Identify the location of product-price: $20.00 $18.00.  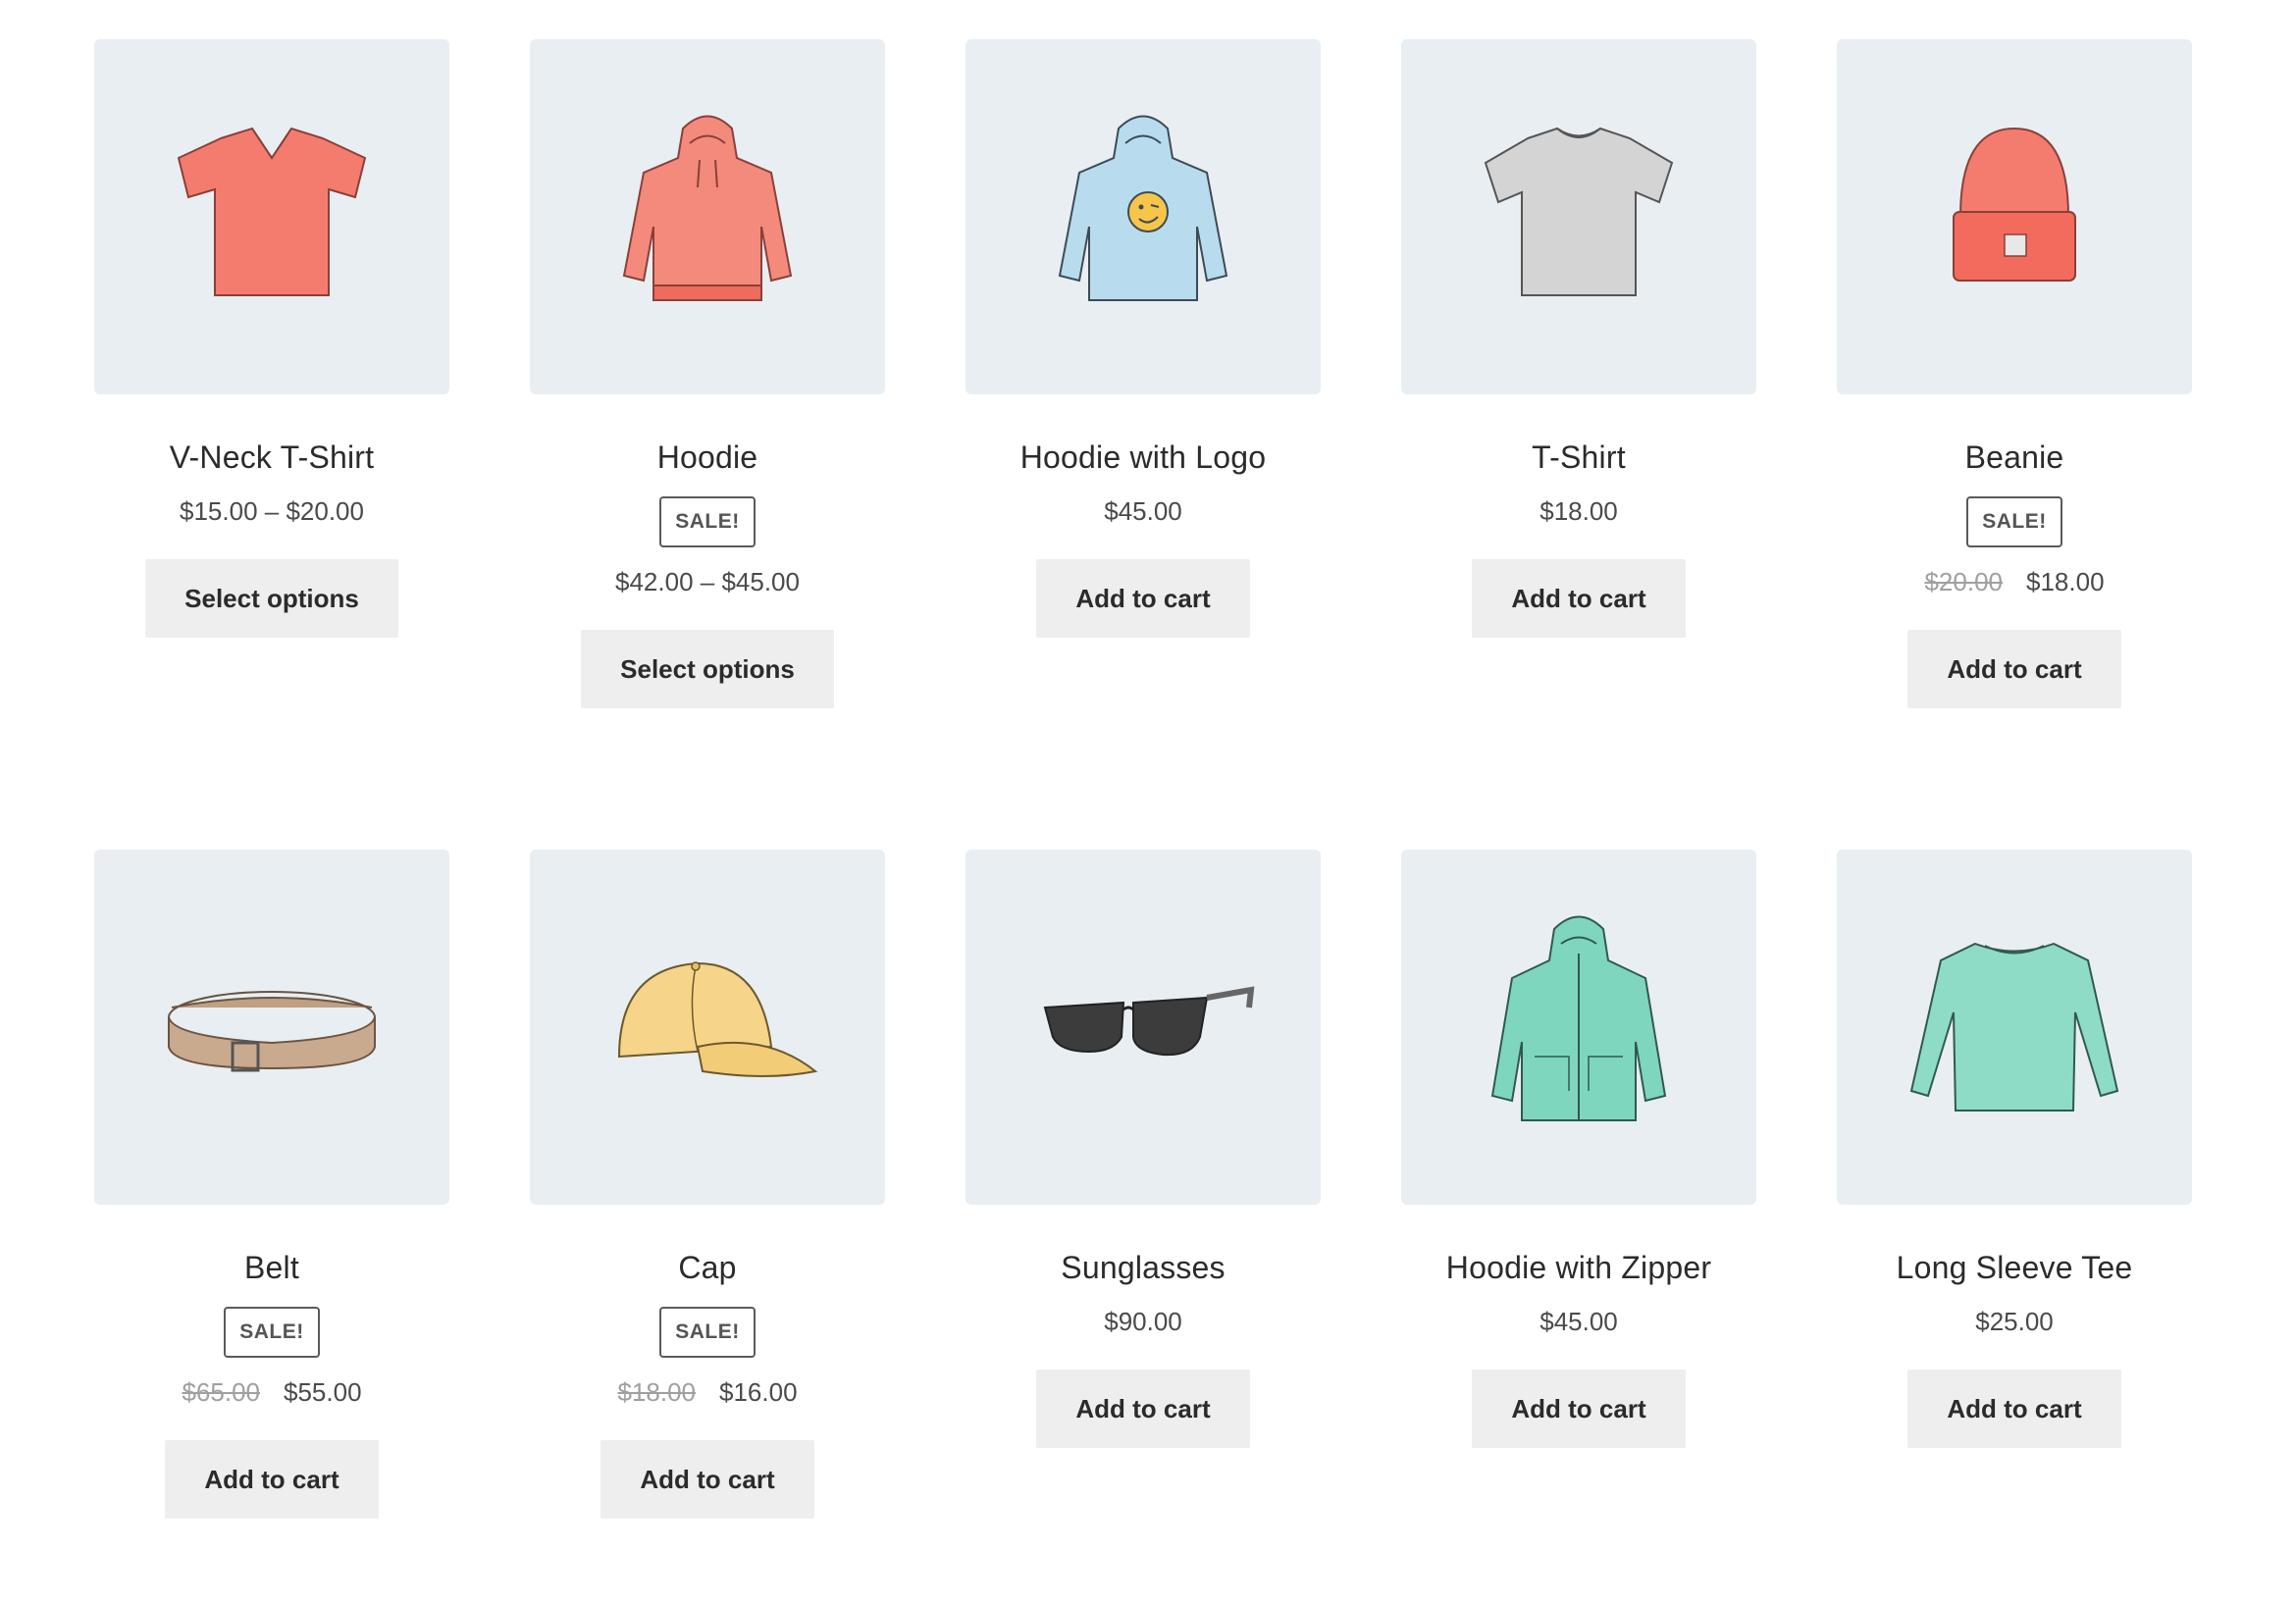
(2014, 581).